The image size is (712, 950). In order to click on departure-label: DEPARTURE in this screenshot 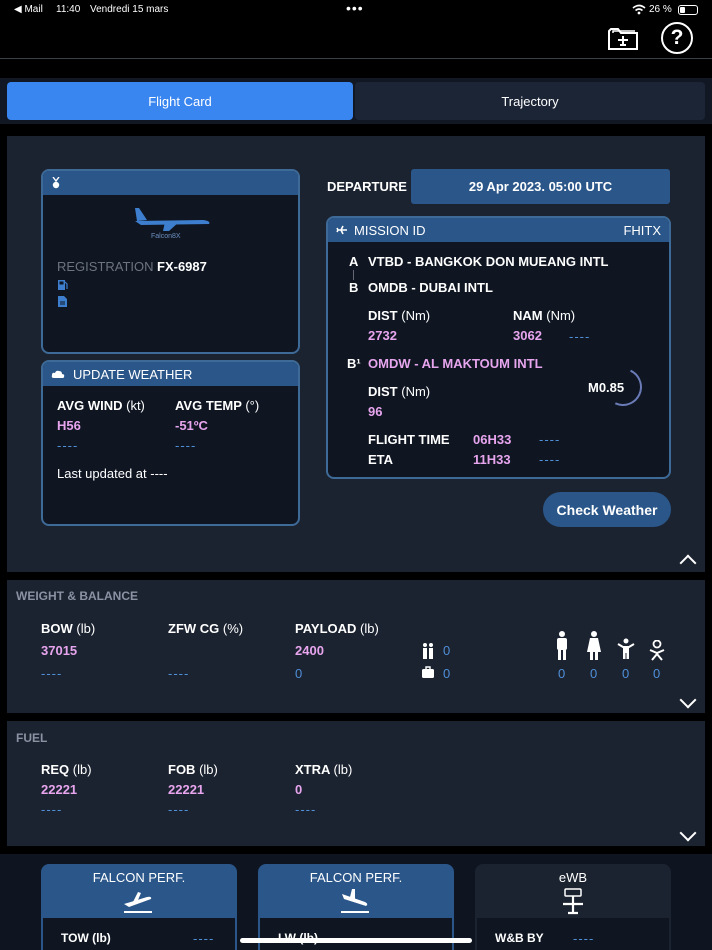, I will do `click(367, 186)`.